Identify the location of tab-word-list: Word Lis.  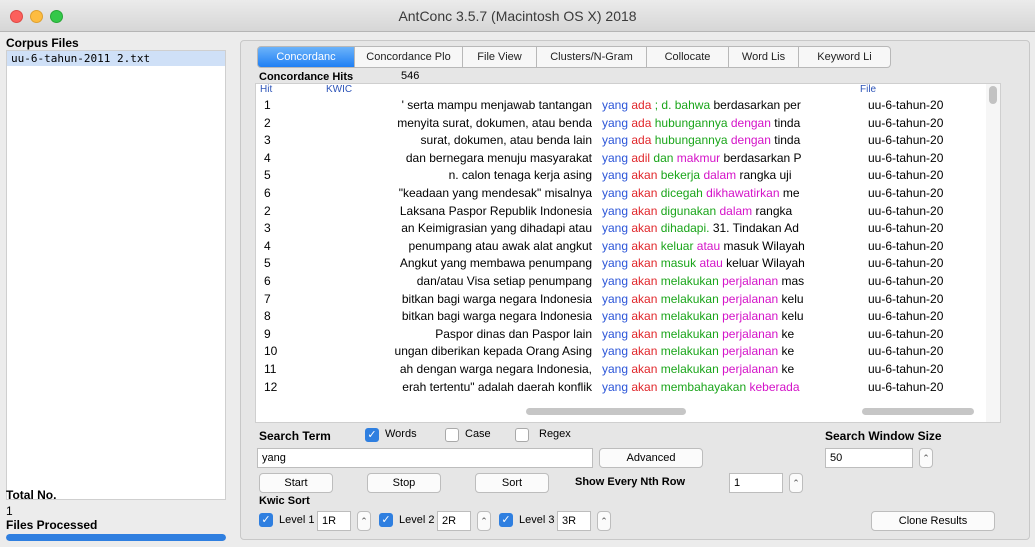
(764, 57).